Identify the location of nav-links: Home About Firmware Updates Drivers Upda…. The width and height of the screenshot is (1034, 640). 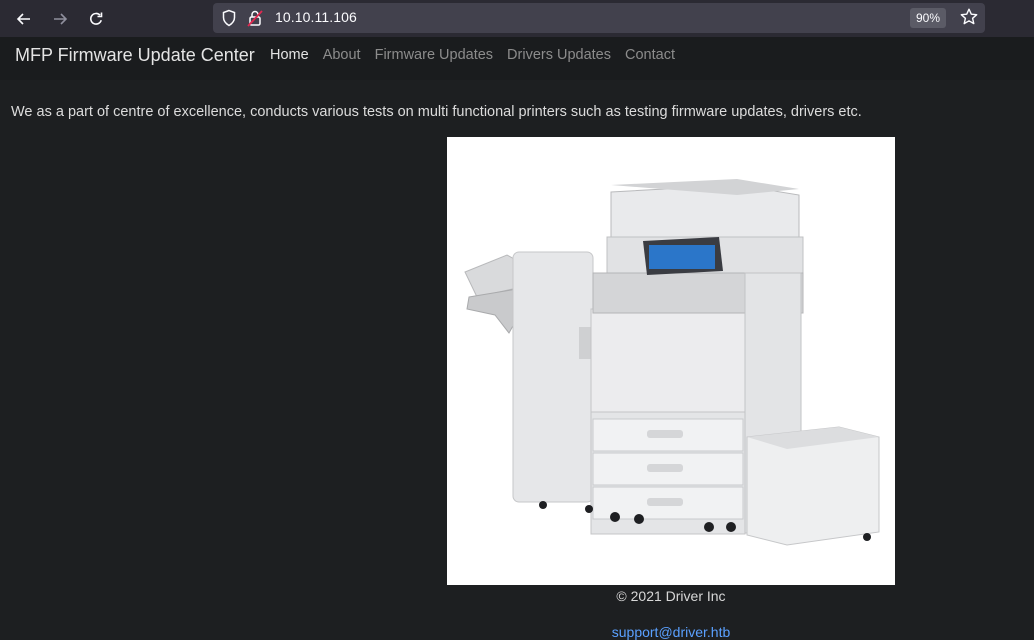
(472, 55).